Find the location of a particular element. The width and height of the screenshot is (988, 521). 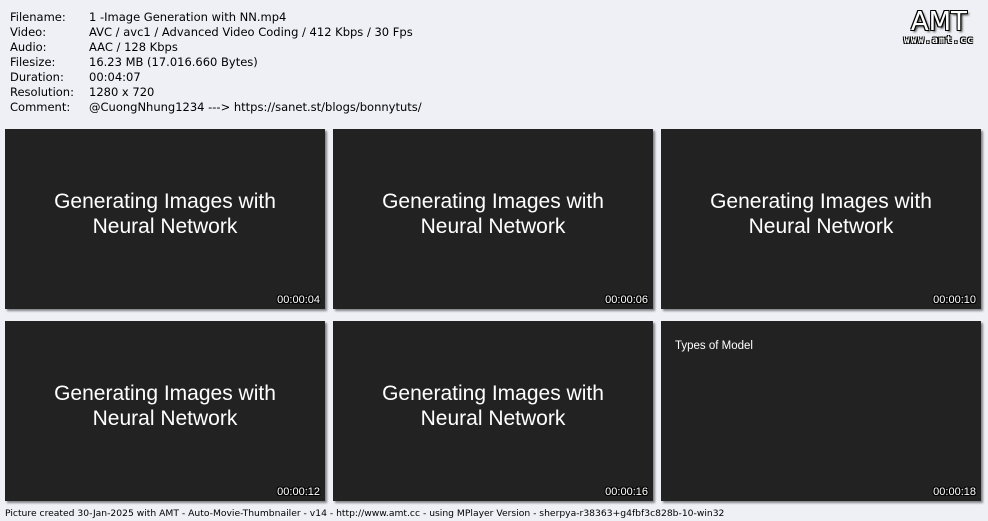

logo-text: AMT is located at coordinates (938, 22).